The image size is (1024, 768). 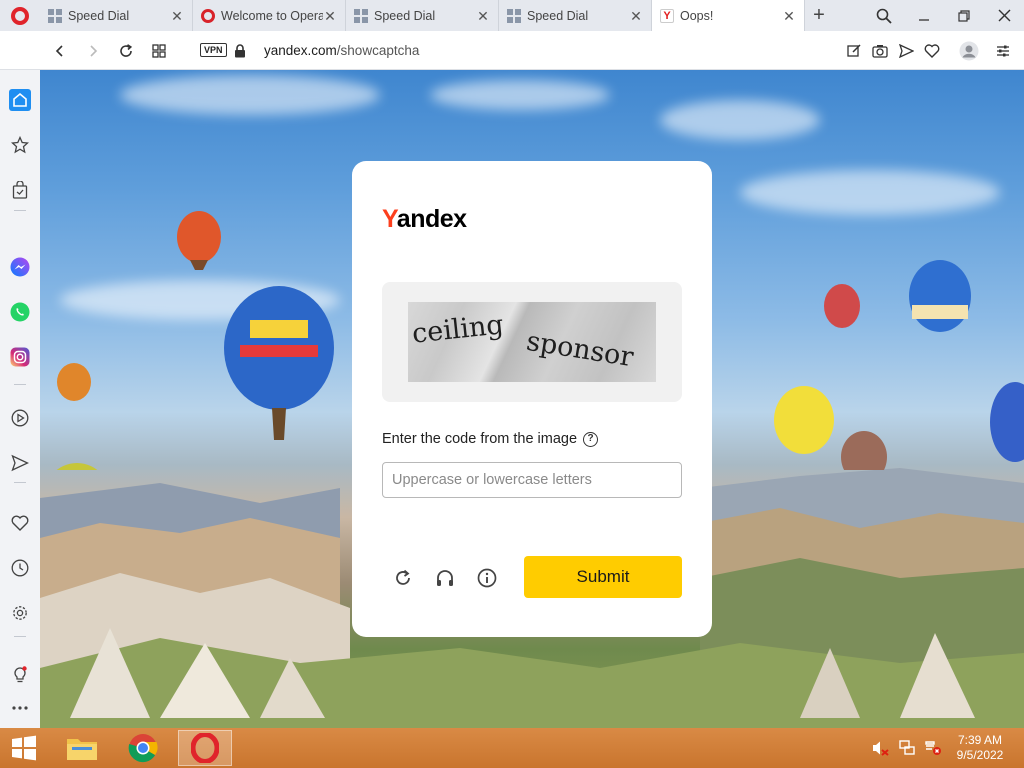 I want to click on sidebar-messenger, so click(x=20, y=267).